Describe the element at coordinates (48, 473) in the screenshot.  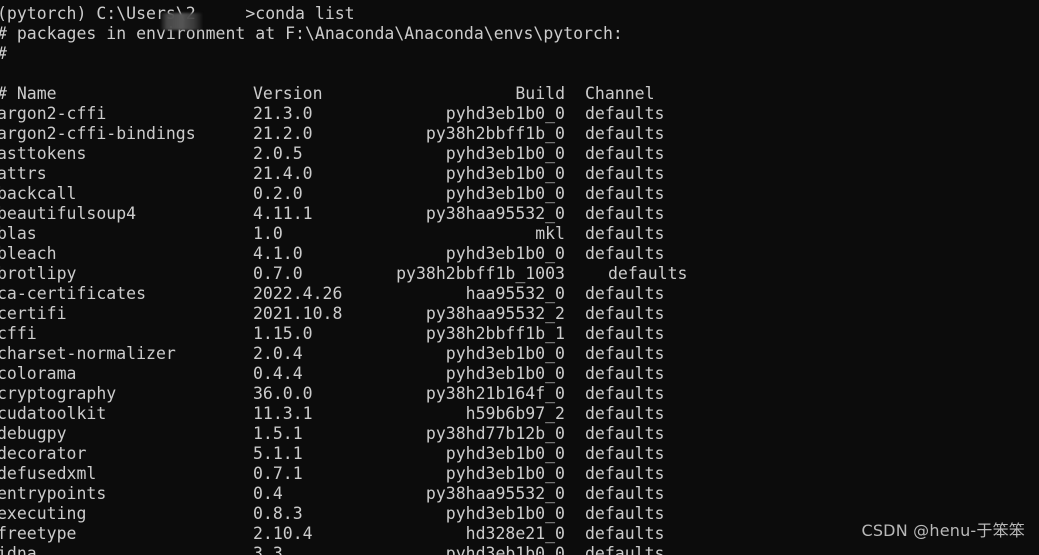
I see `package-name: defusedxml` at that location.